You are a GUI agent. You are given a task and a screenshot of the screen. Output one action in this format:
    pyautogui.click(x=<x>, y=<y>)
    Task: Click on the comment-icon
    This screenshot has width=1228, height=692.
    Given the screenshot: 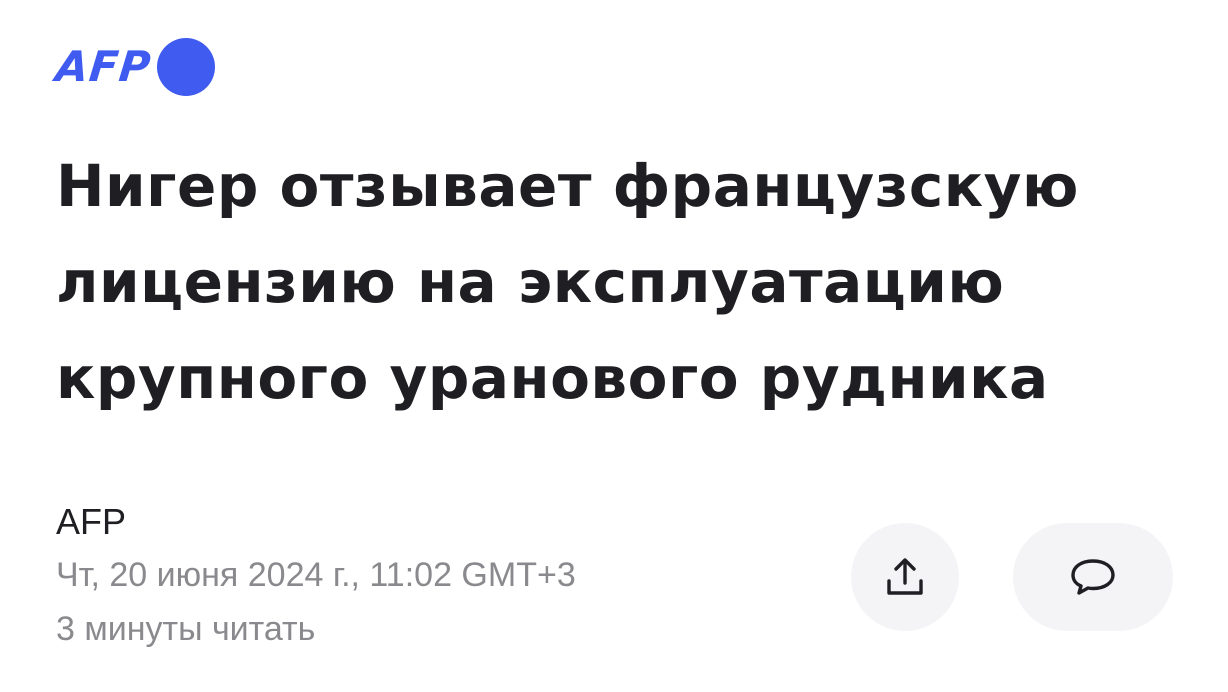 What is the action you would take?
    pyautogui.click(x=1093, y=577)
    